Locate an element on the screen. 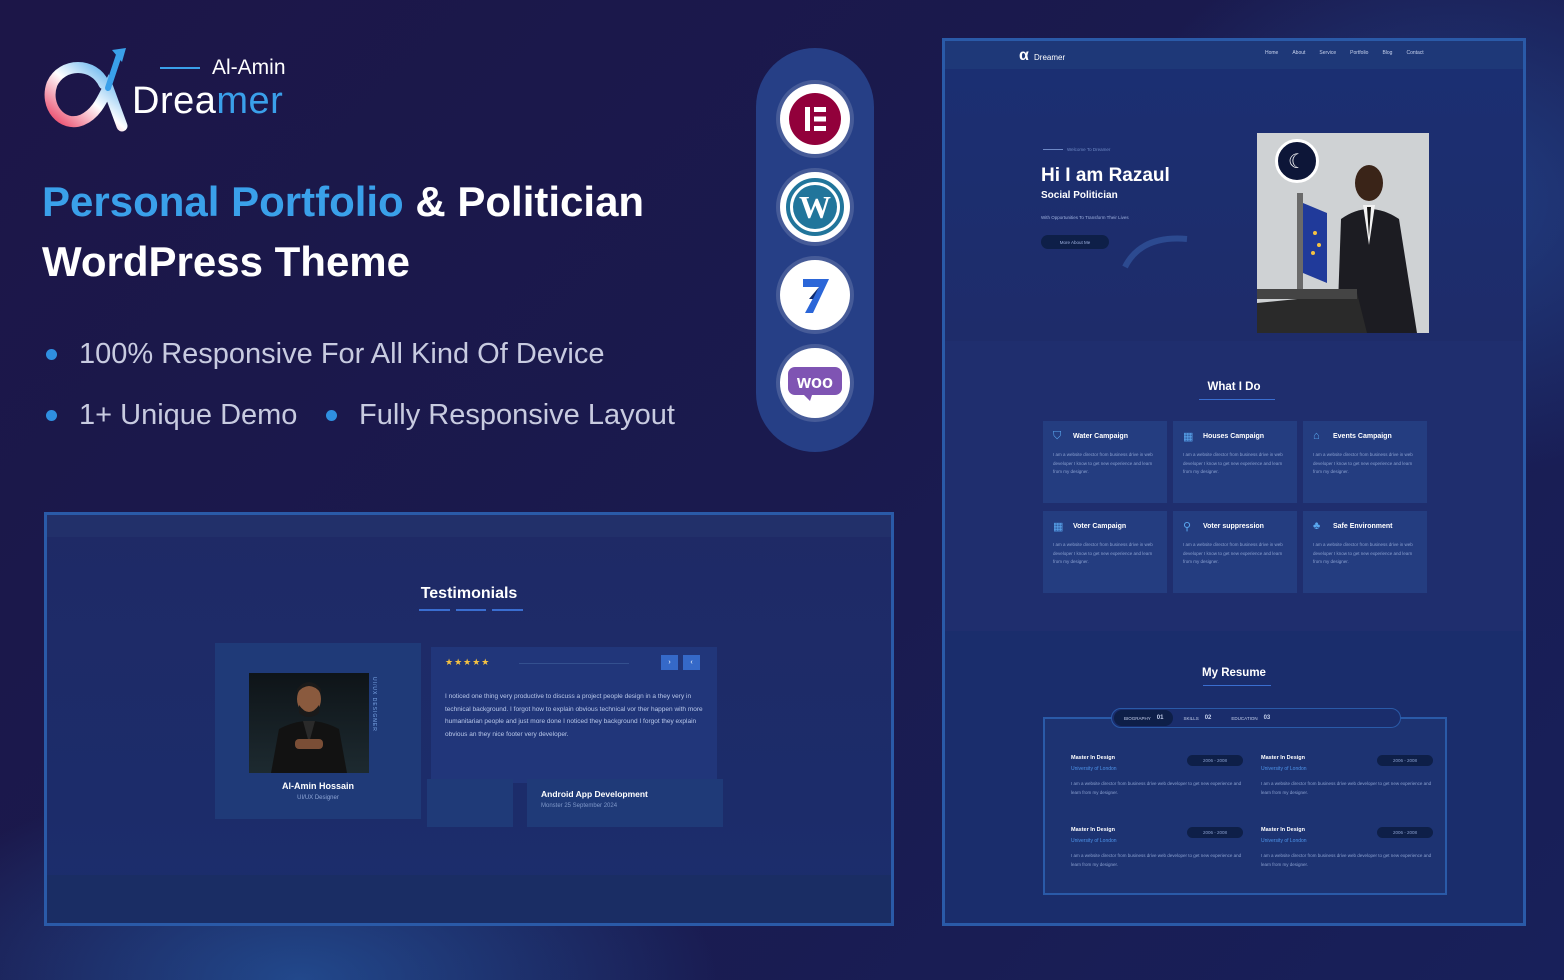 This screenshot has height=980, width=1564. svg-text: woo is located at coordinates (814, 382).